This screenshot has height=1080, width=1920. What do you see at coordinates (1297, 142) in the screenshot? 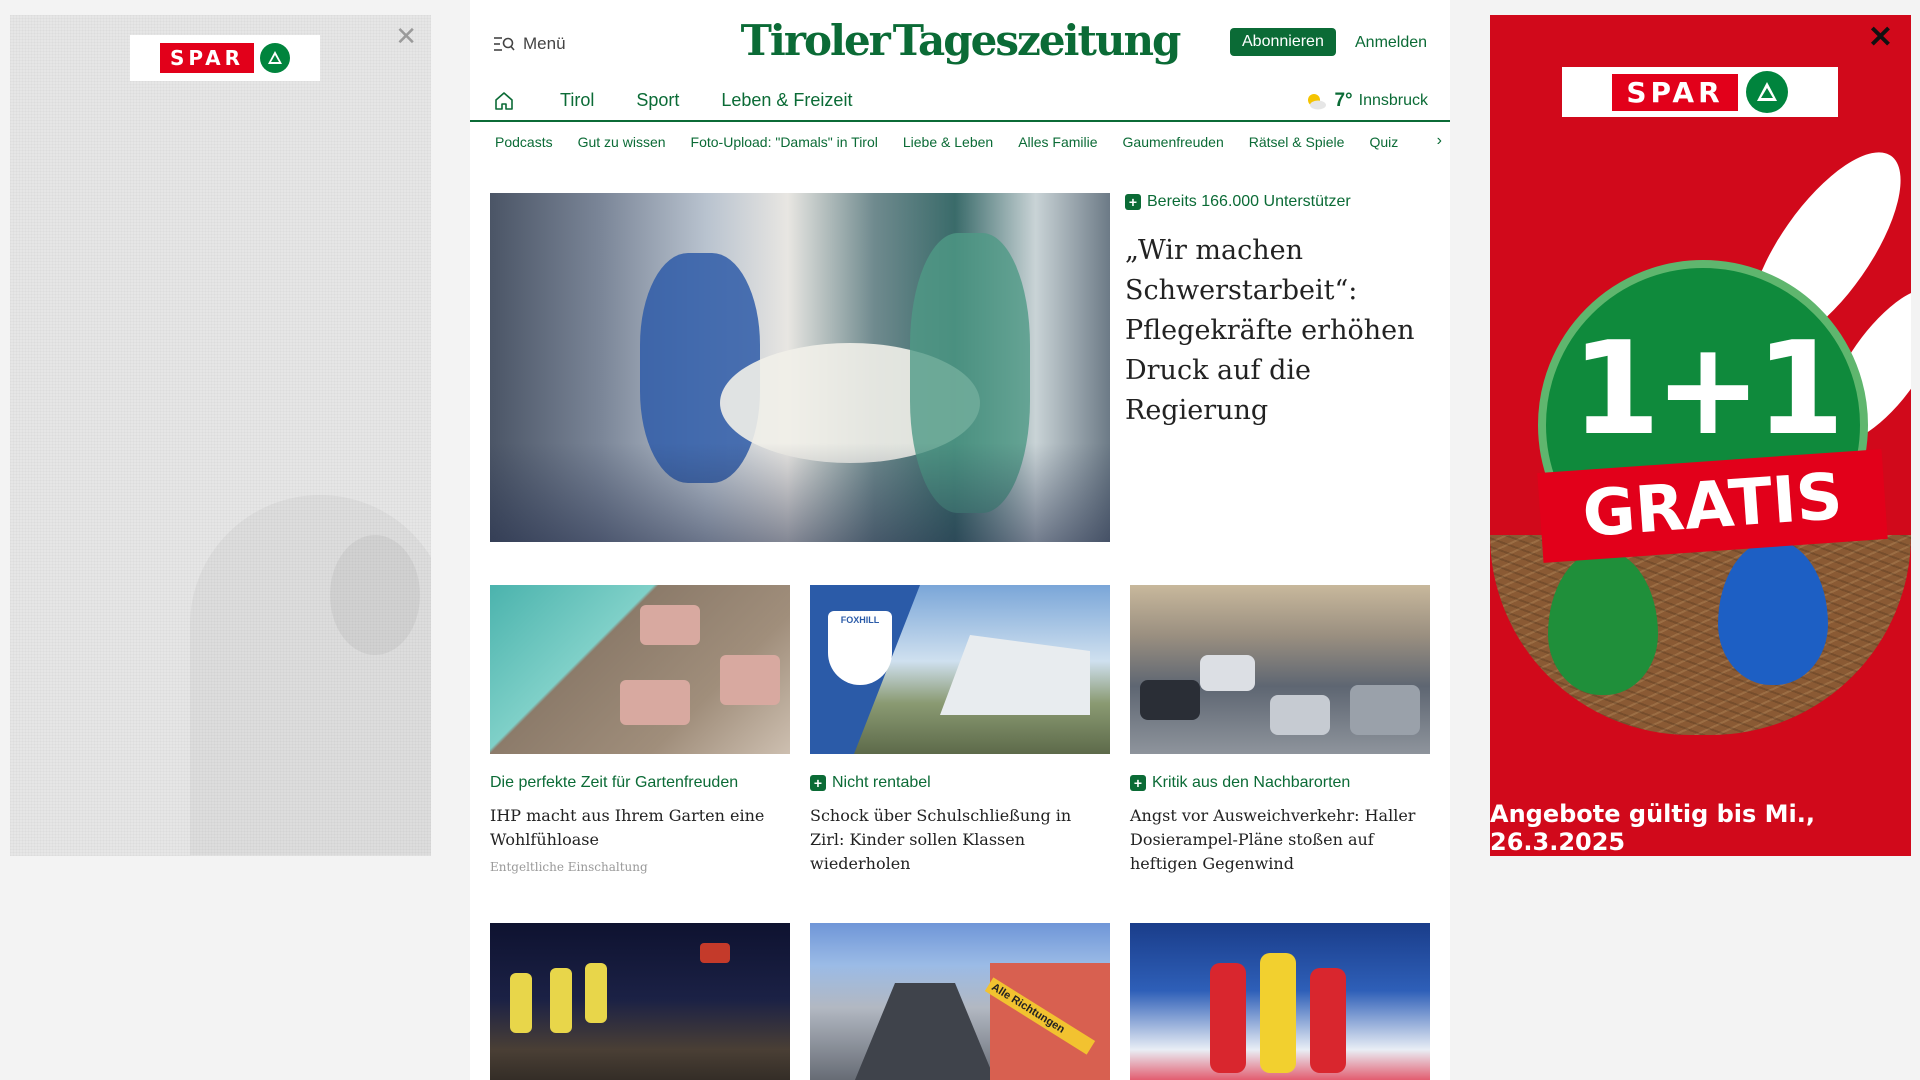
I see `subnav-item-raetsel-spiele: Rätsel & Spiele` at bounding box center [1297, 142].